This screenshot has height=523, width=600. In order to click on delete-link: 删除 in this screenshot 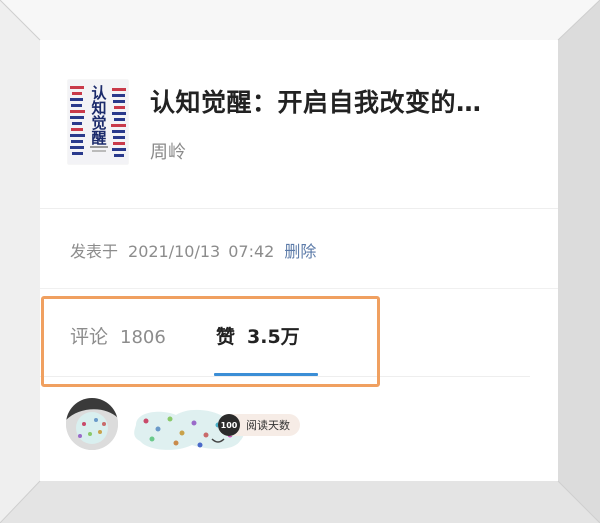, I will do `click(300, 251)`.